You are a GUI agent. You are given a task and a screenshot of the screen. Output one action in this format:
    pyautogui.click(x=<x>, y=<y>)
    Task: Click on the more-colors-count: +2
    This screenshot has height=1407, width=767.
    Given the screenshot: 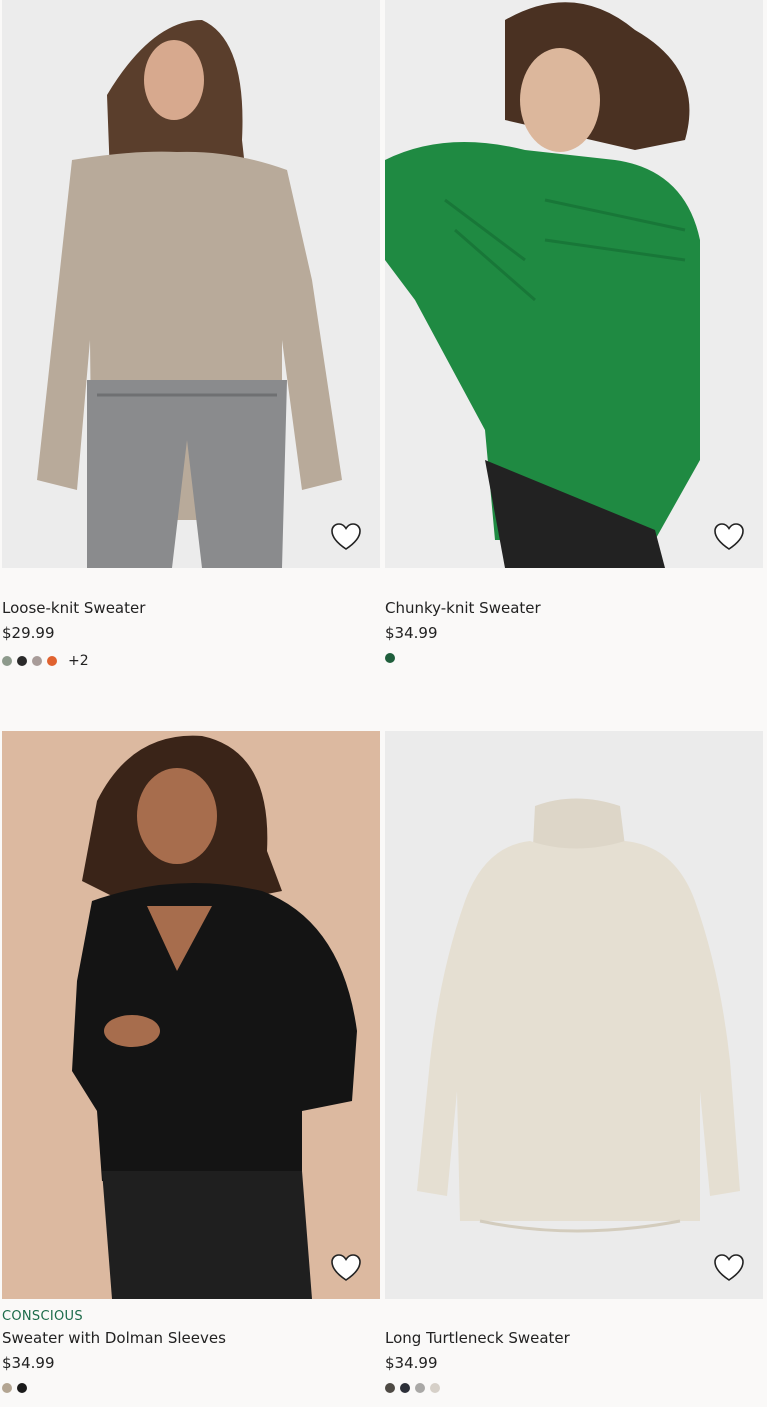 What is the action you would take?
    pyautogui.click(x=78, y=661)
    